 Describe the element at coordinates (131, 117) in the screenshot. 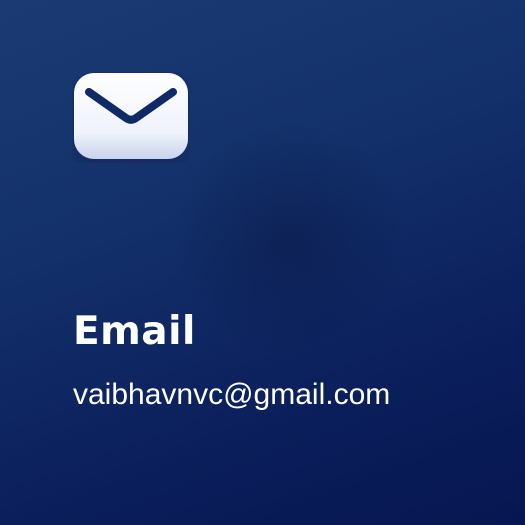

I see `envelope-icon` at that location.